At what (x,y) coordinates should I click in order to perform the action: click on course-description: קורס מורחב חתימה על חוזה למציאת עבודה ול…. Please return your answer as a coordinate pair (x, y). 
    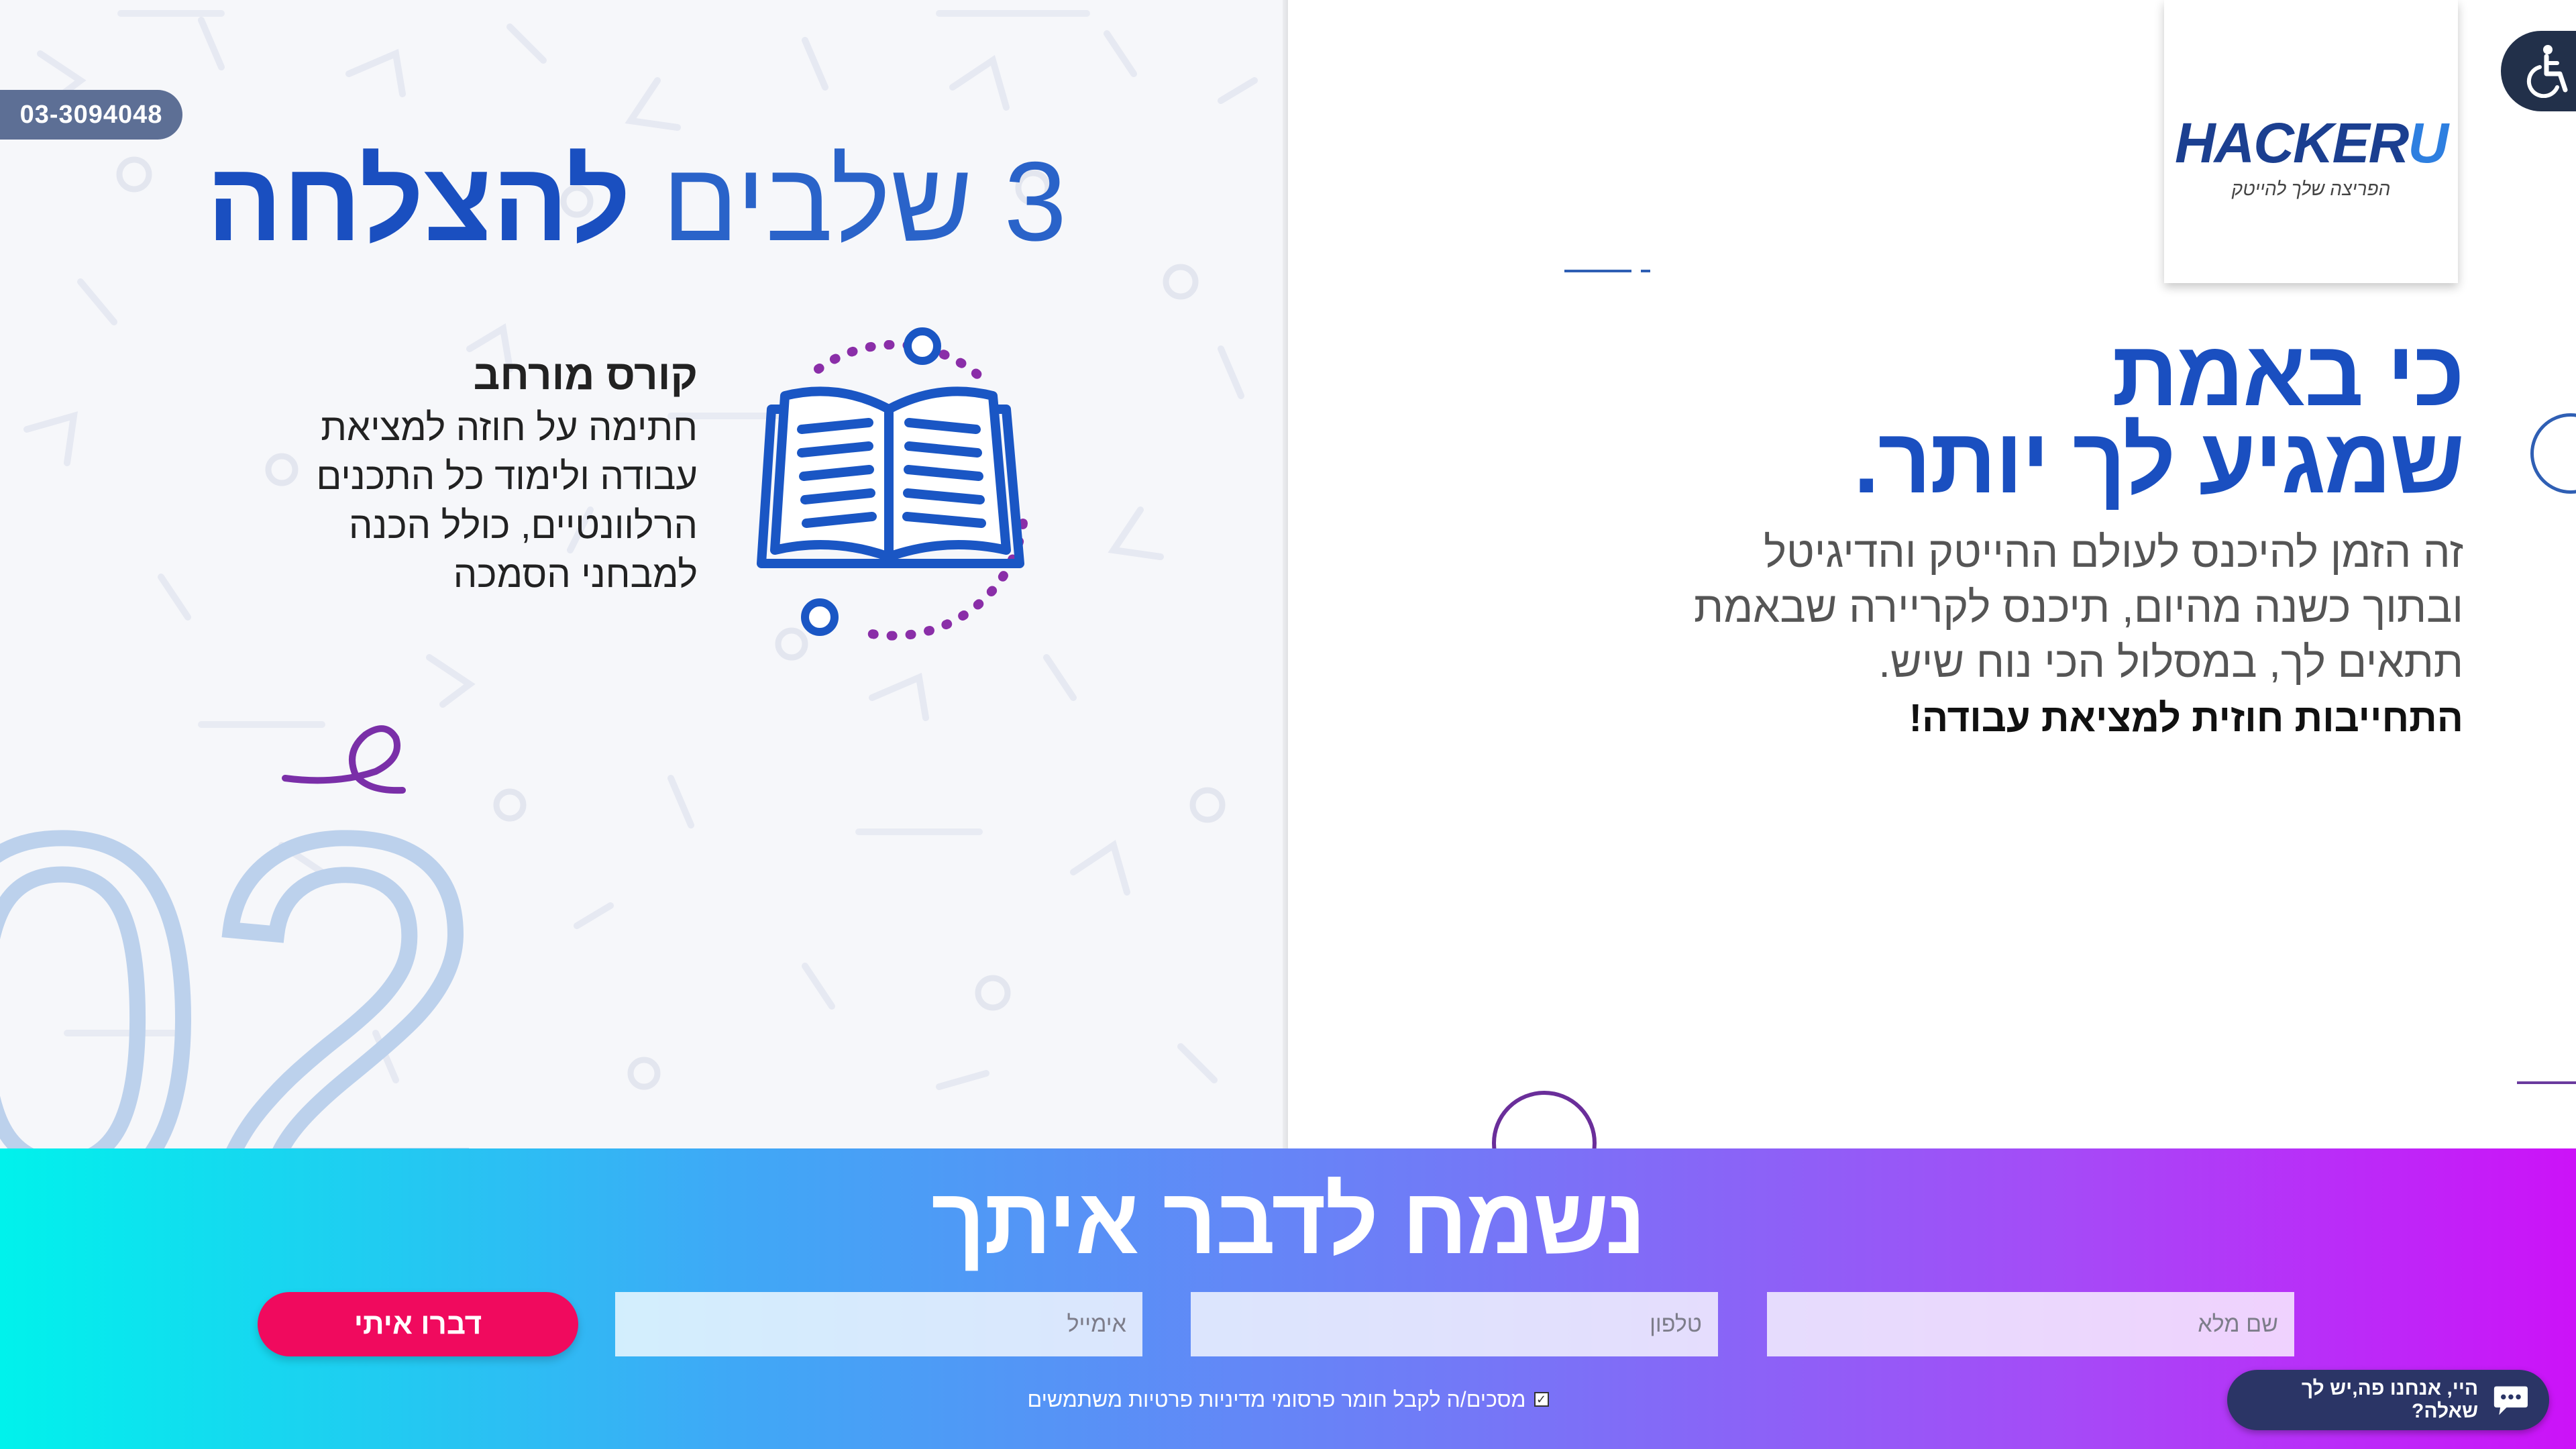
    Looking at the image, I should click on (483, 473).